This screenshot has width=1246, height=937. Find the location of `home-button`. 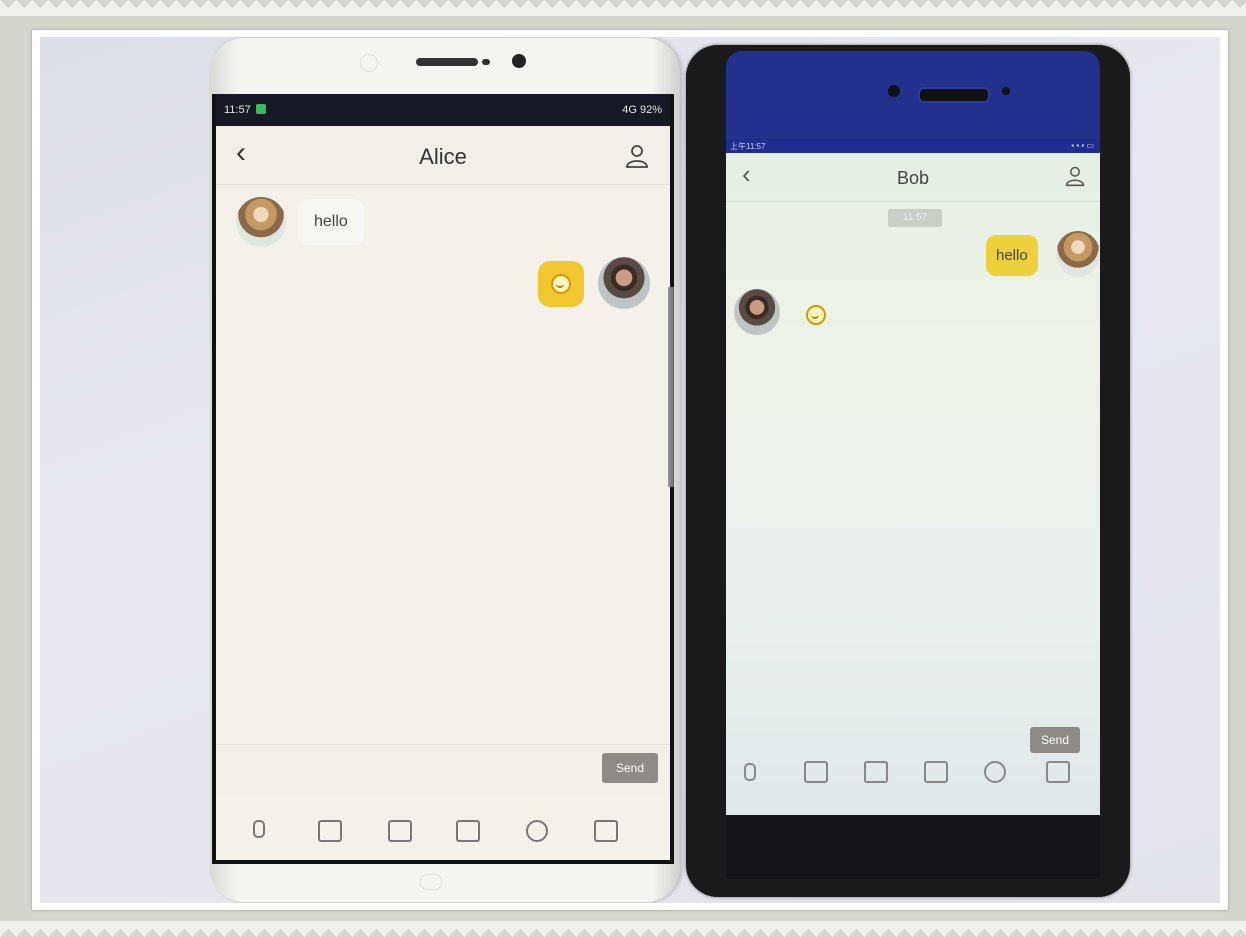

home-button is located at coordinates (431, 882).